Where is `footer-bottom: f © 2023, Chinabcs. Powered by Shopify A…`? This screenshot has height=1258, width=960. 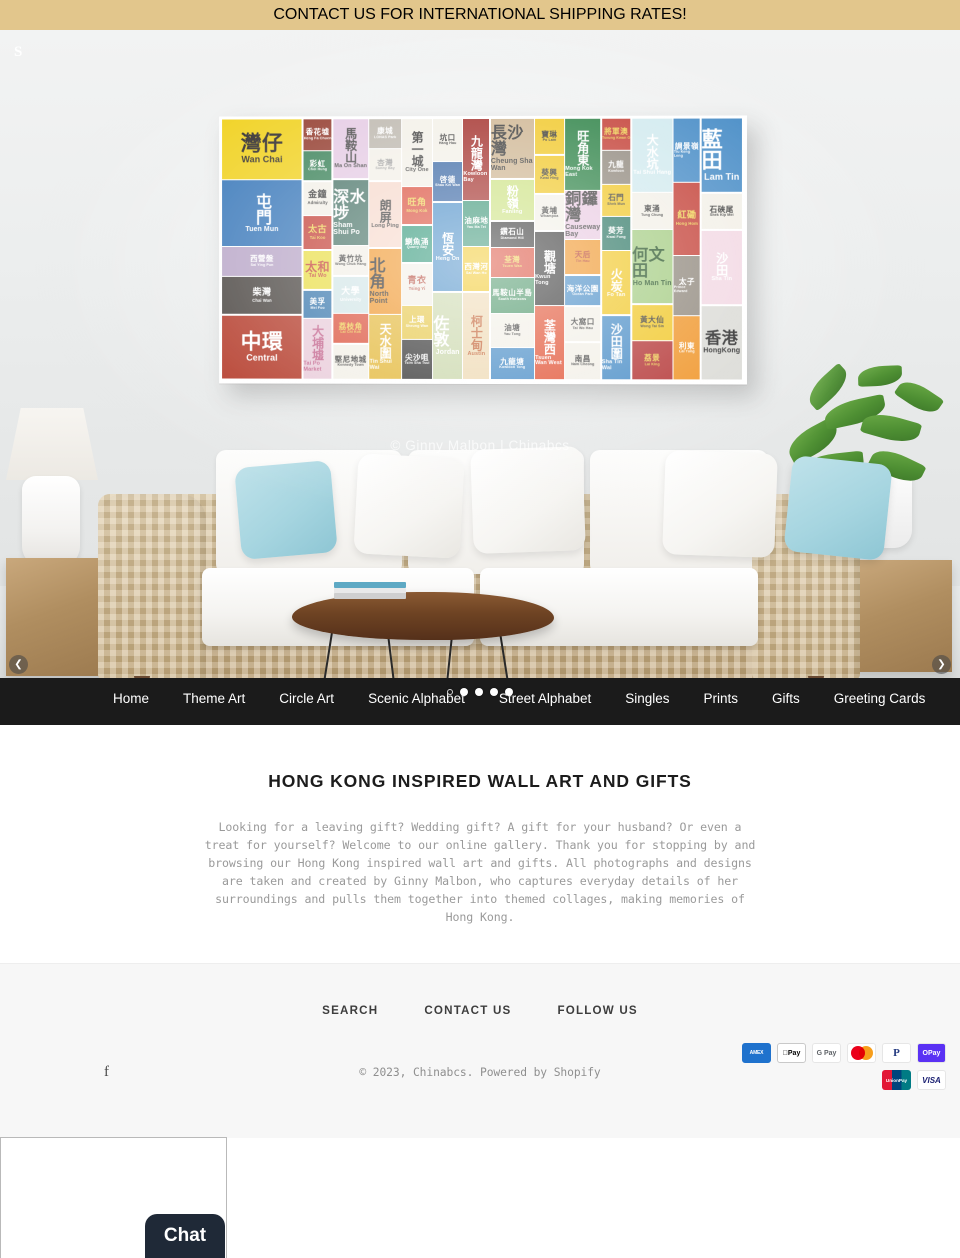 footer-bottom: f © 2023, Chinabcs. Powered by Shopify A… is located at coordinates (480, 1086).